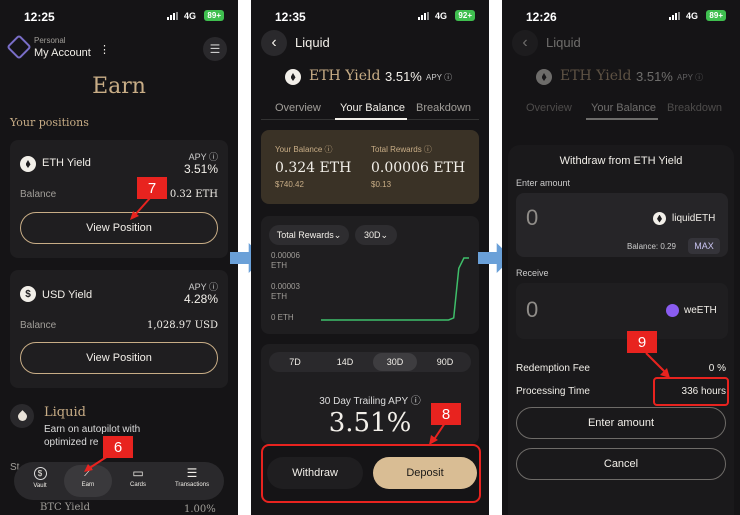  What do you see at coordinates (716, 15) in the screenshot?
I see `battery-icon: 89+` at bounding box center [716, 15].